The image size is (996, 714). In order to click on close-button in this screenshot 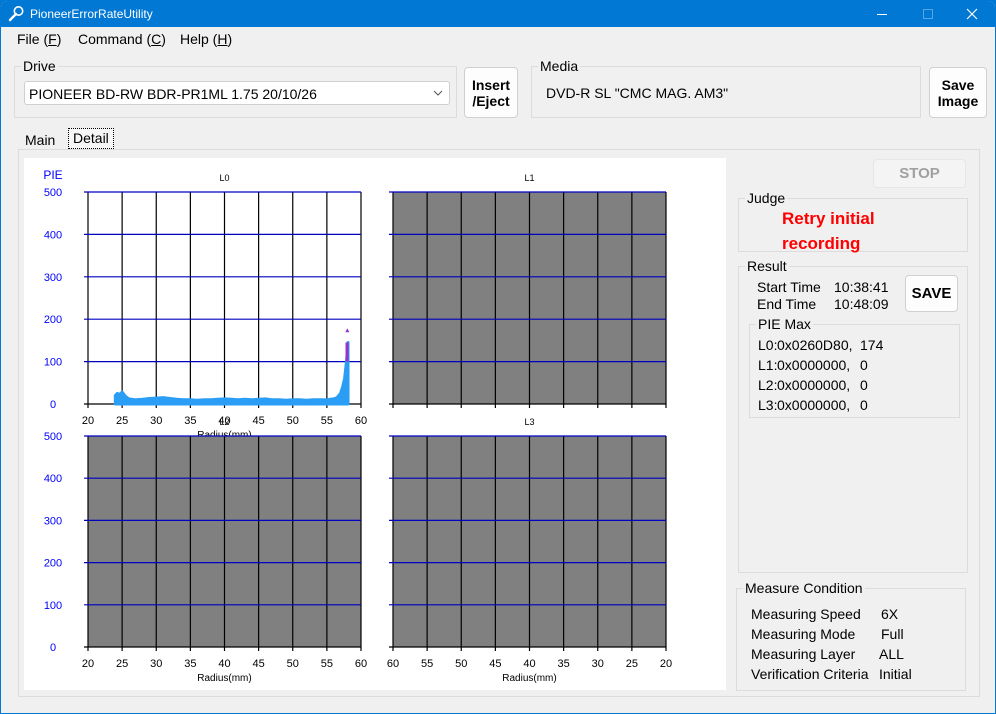, I will do `click(972, 14)`.